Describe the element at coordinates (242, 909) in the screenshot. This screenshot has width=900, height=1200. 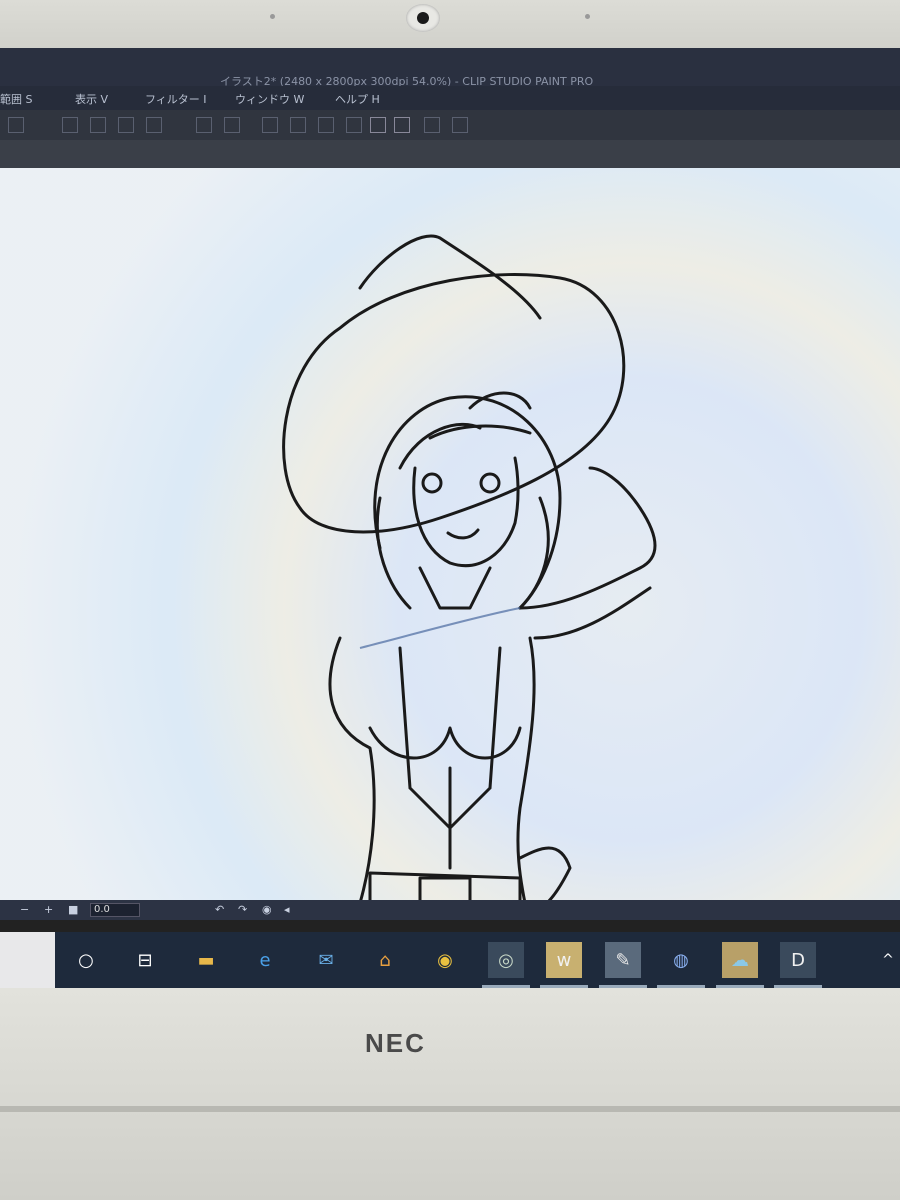
I see `rotate-right-icon: ↷` at that location.